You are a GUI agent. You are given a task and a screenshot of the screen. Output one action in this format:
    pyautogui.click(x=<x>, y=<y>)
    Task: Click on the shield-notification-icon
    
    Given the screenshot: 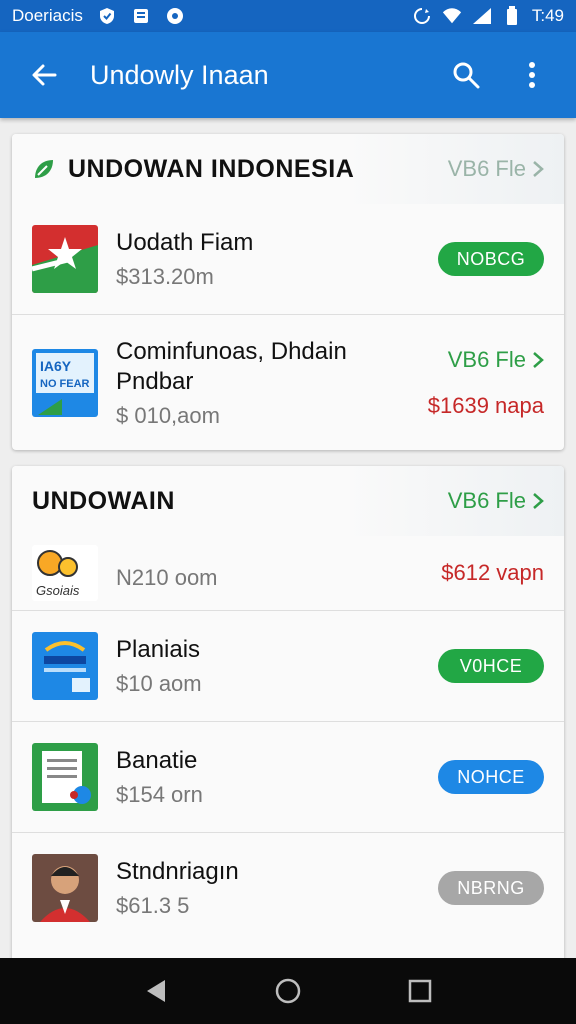 What is the action you would take?
    pyautogui.click(x=107, y=16)
    